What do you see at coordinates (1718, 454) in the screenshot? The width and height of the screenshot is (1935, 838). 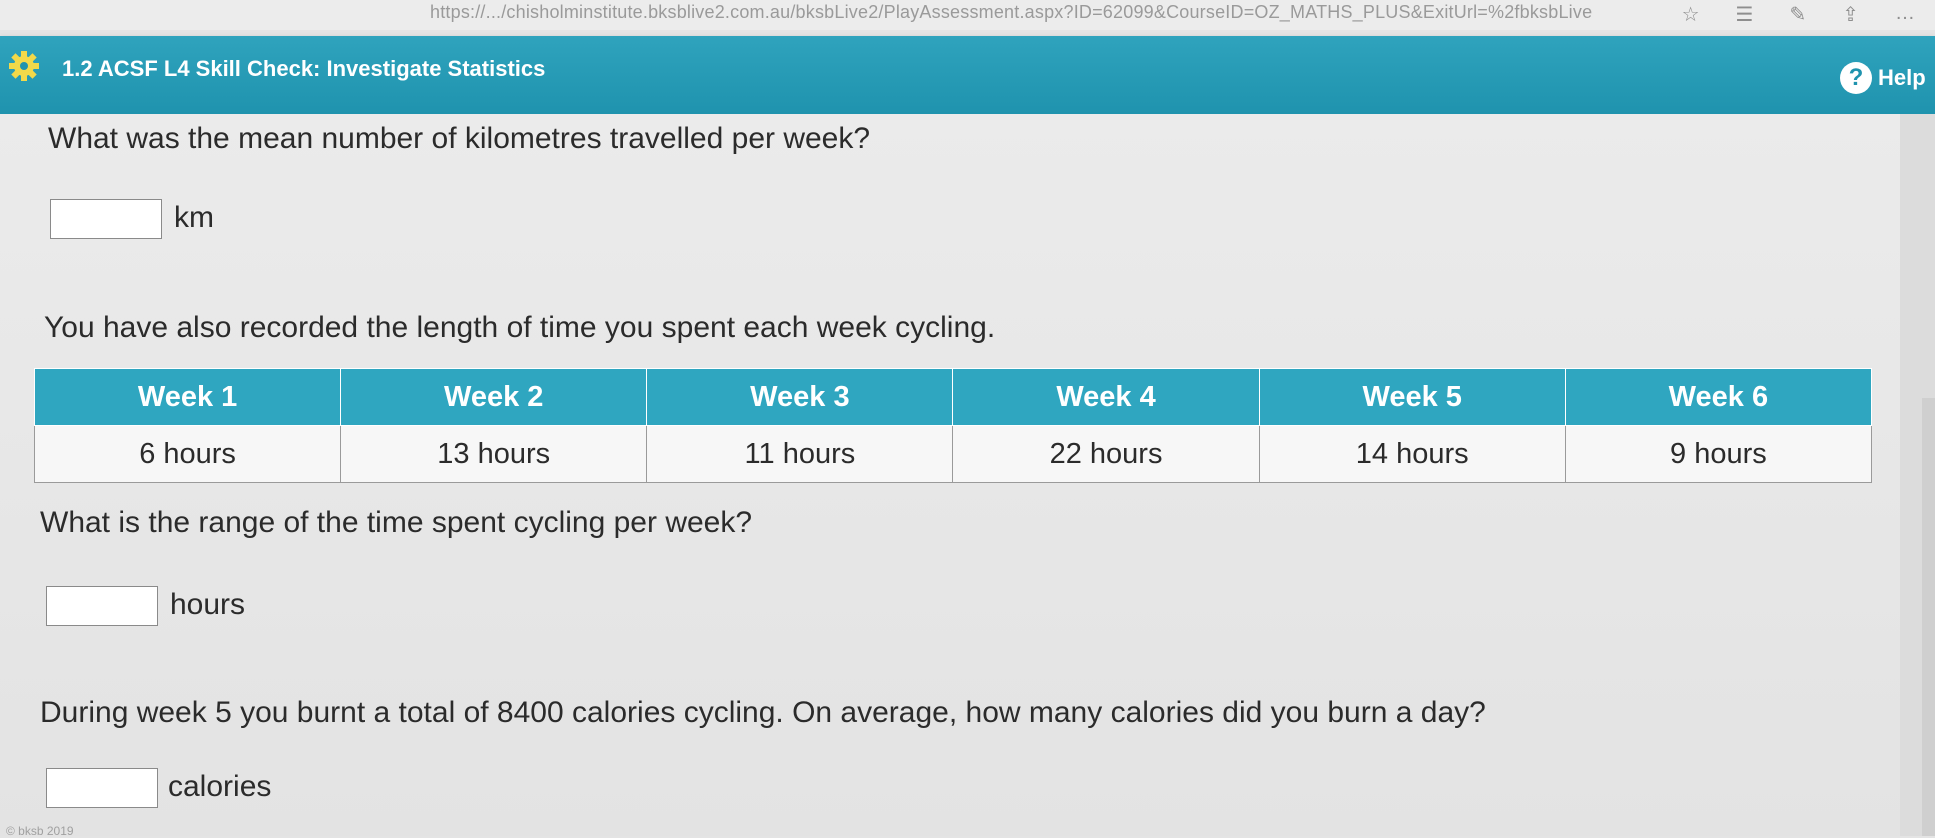 I see `table-cell: 9 hours` at bounding box center [1718, 454].